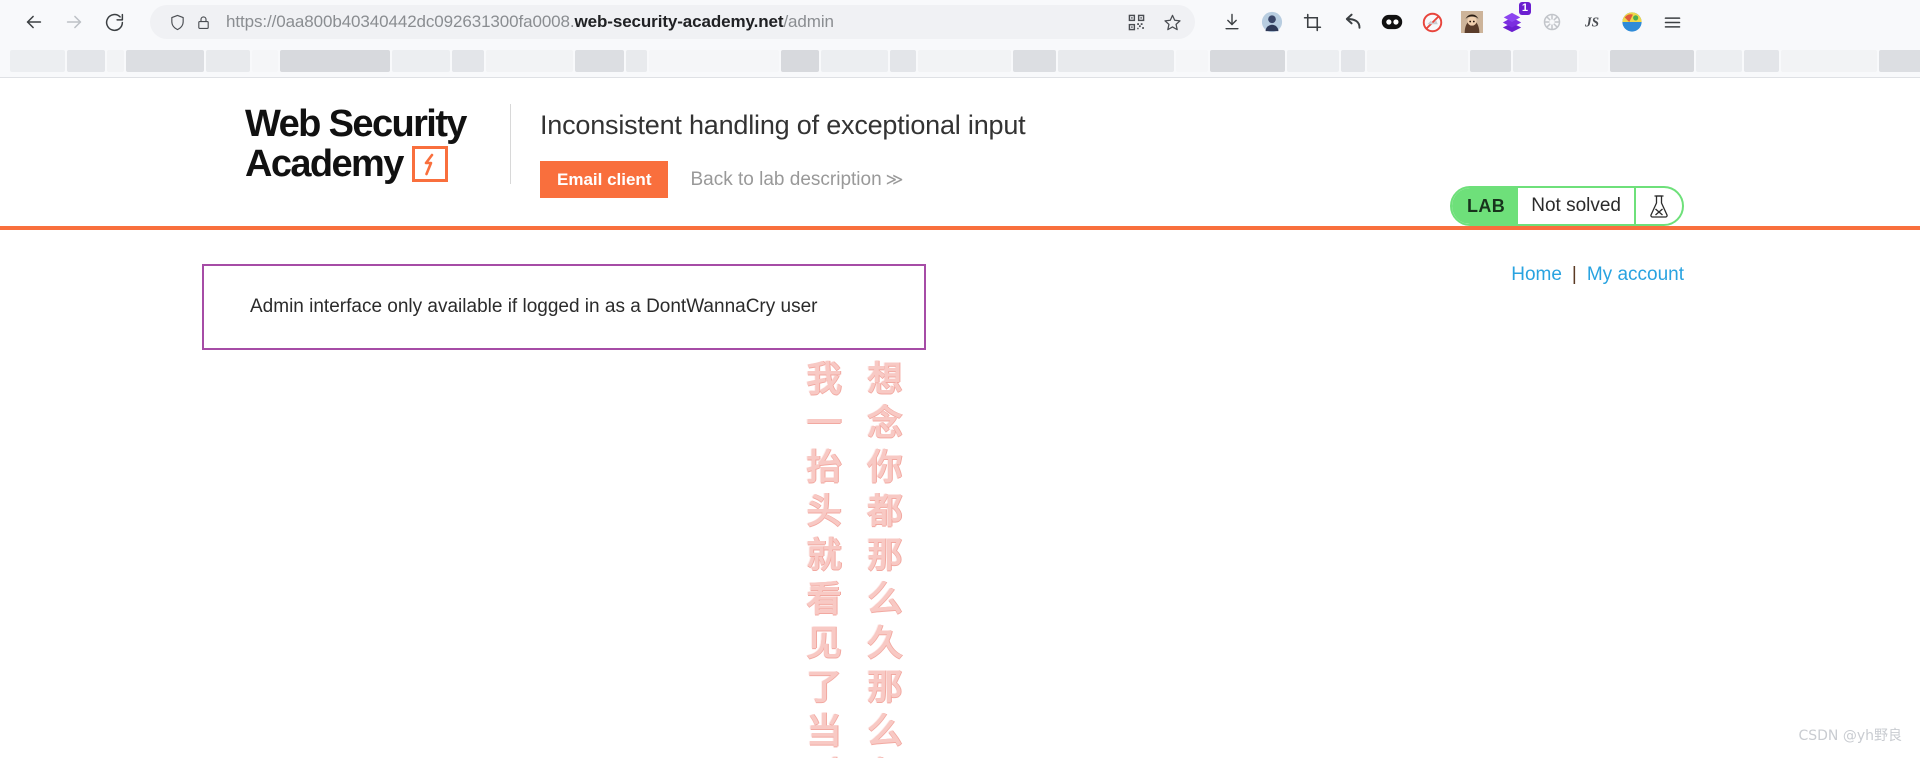 This screenshot has height=758, width=1920. I want to click on back-button, so click(34, 22).